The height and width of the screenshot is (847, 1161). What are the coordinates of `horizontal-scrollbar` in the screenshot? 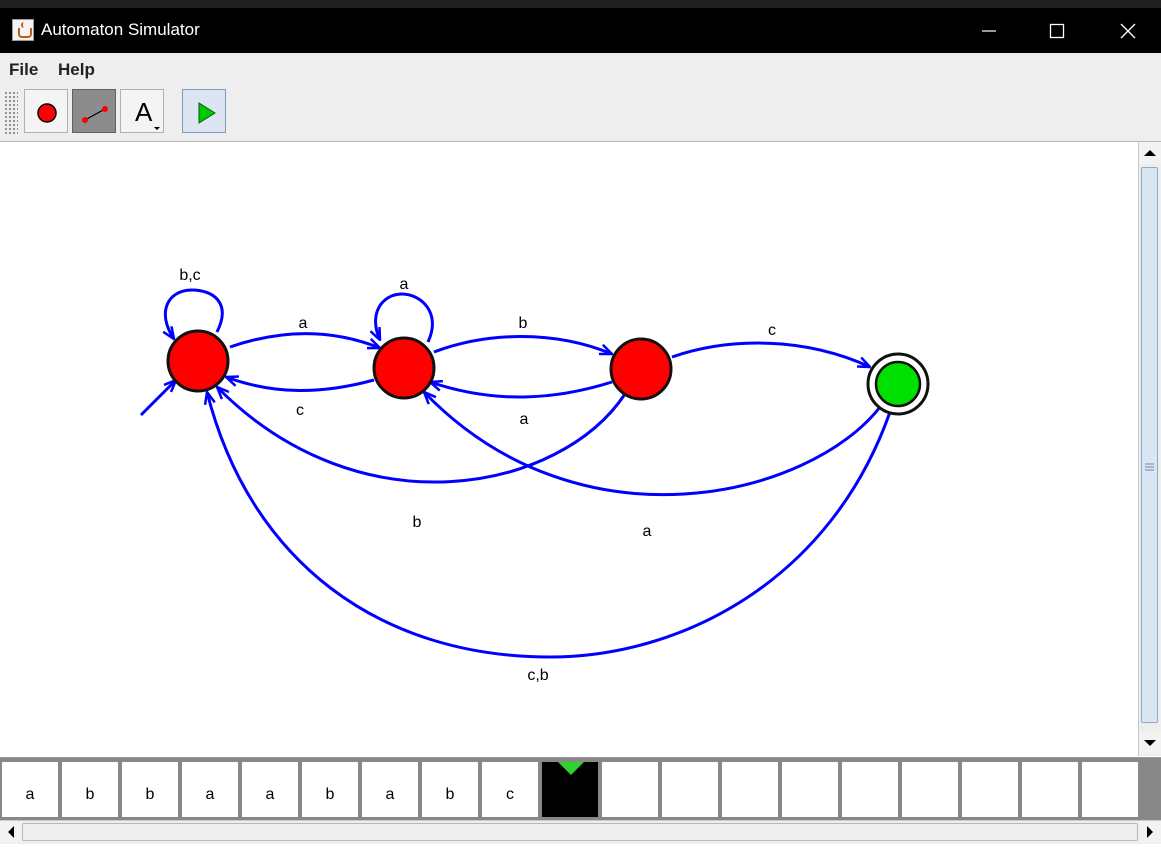 It's located at (580, 832).